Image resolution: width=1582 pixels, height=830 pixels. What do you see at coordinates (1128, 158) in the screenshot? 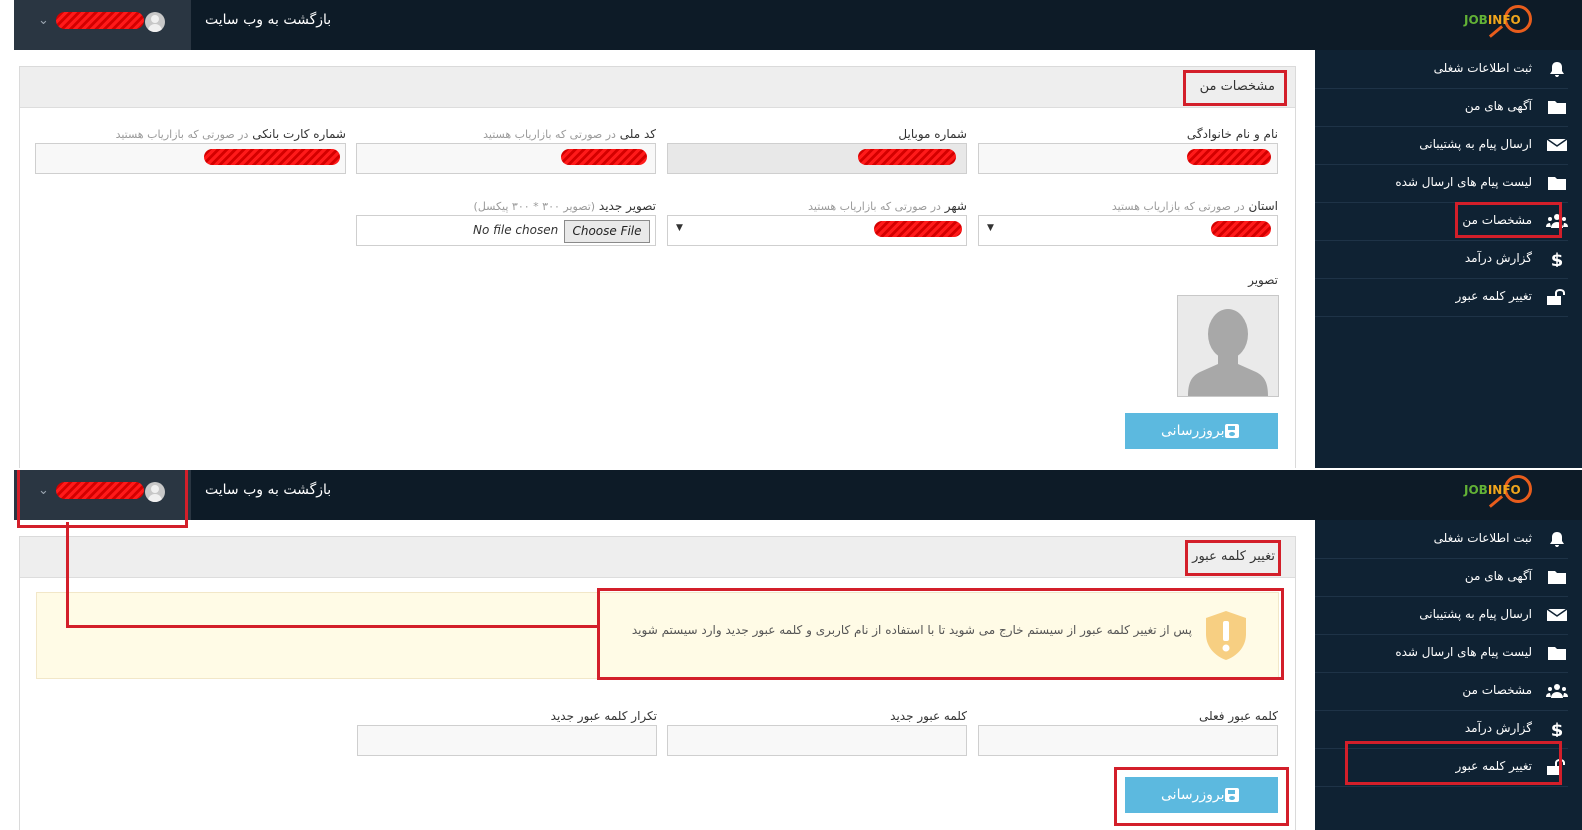
I see `full-name-input` at bounding box center [1128, 158].